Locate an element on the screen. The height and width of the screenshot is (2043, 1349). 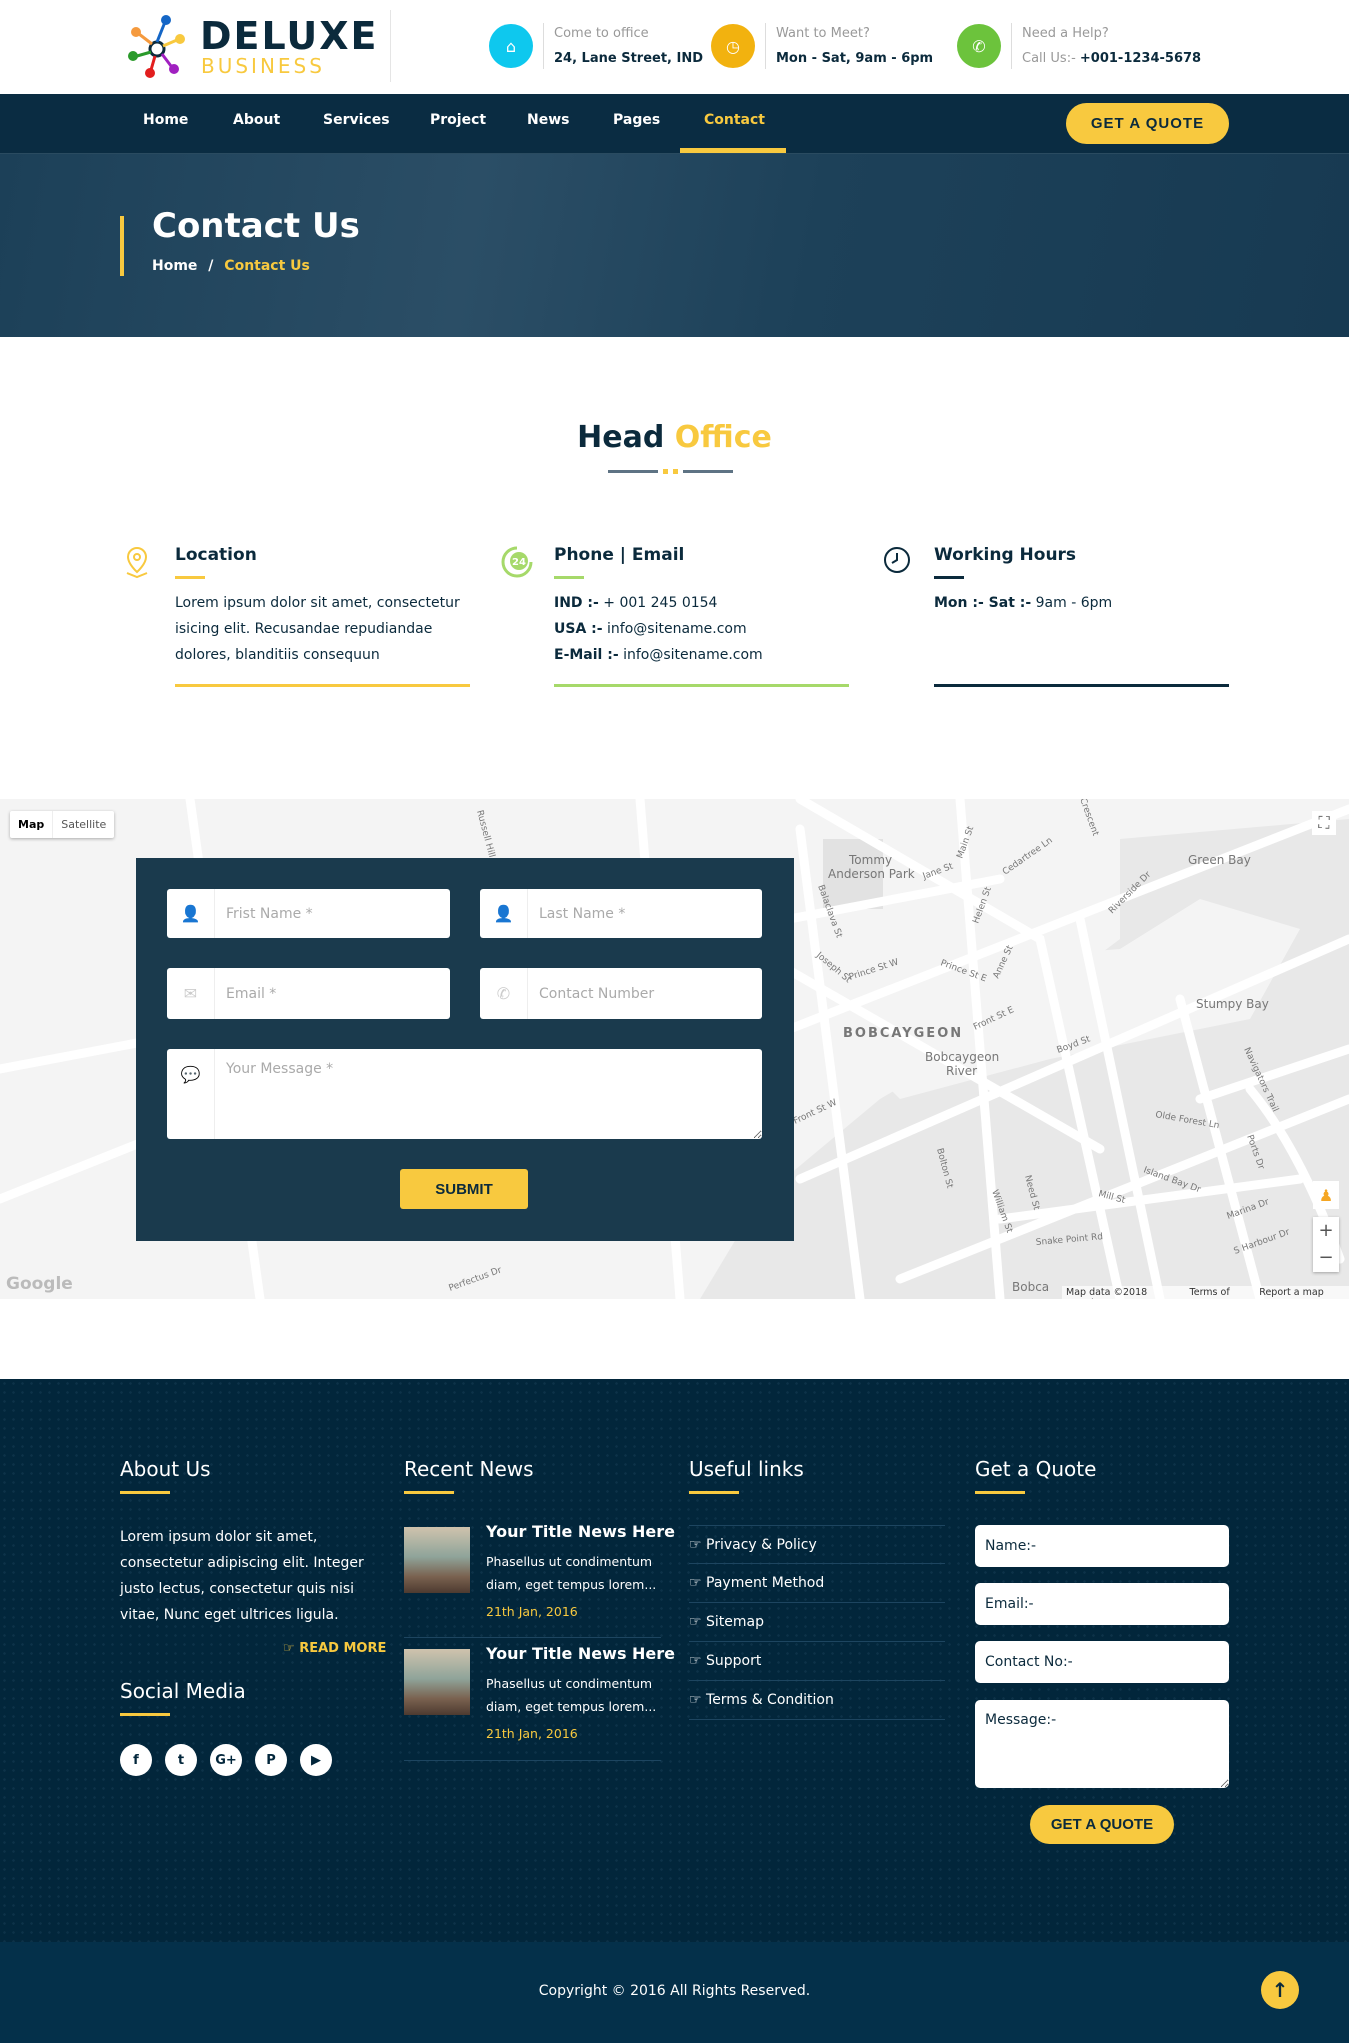
first-name-field: 👤 is located at coordinates (308, 913).